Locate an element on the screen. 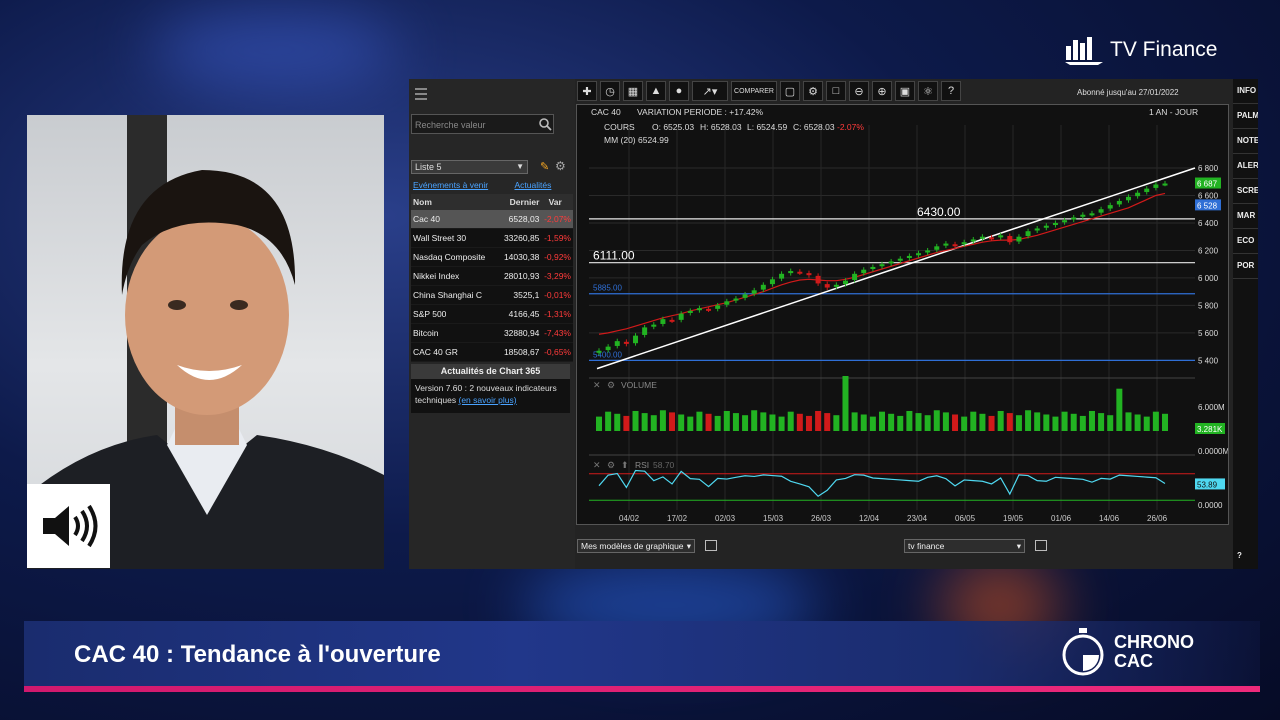  compare-button: COMPARER is located at coordinates (754, 91).